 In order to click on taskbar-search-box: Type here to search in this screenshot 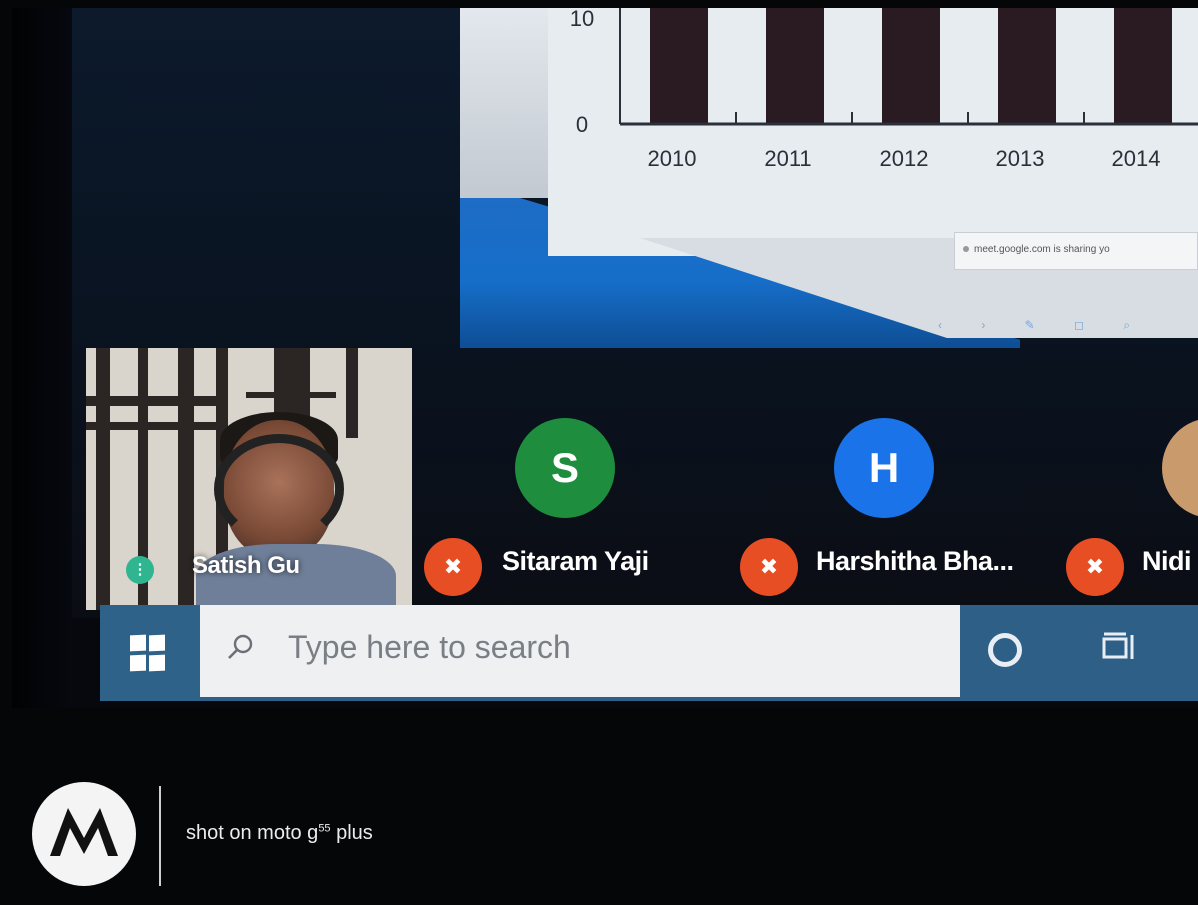, I will do `click(580, 651)`.